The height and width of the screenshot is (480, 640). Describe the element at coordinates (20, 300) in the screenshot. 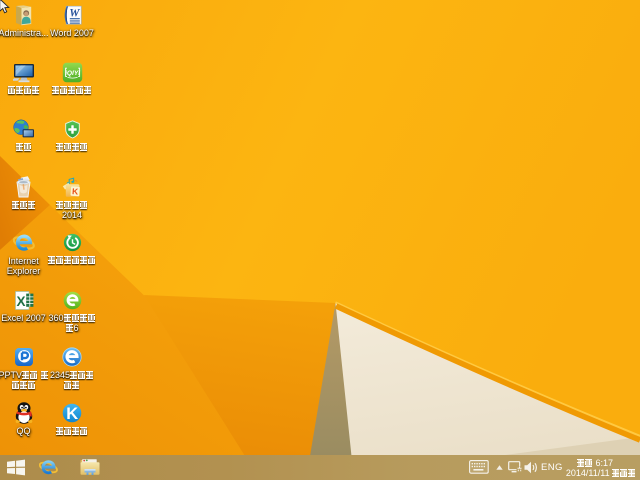

I see `svg-text: X` at that location.